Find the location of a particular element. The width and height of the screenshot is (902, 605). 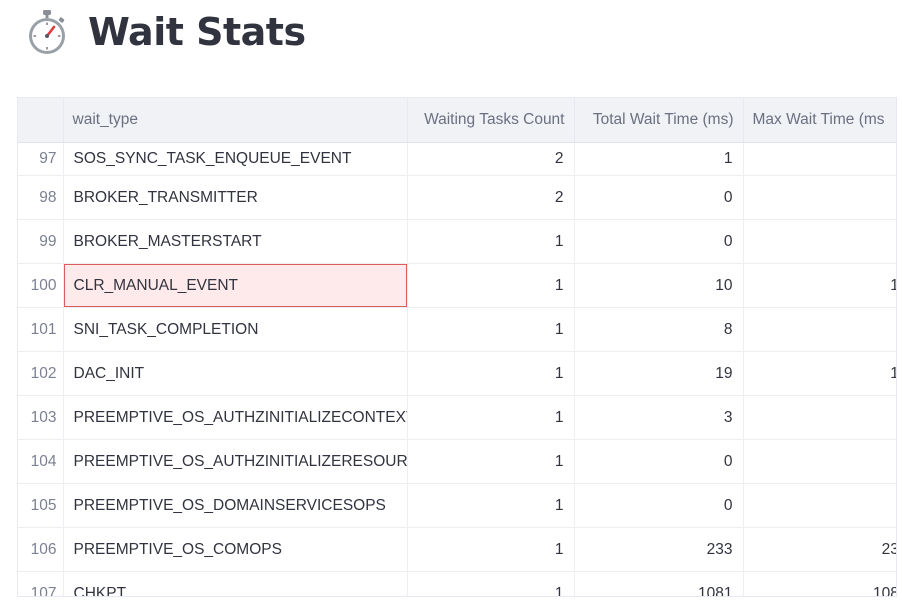

max-wait-time-cell: 3 is located at coordinates (819, 417).